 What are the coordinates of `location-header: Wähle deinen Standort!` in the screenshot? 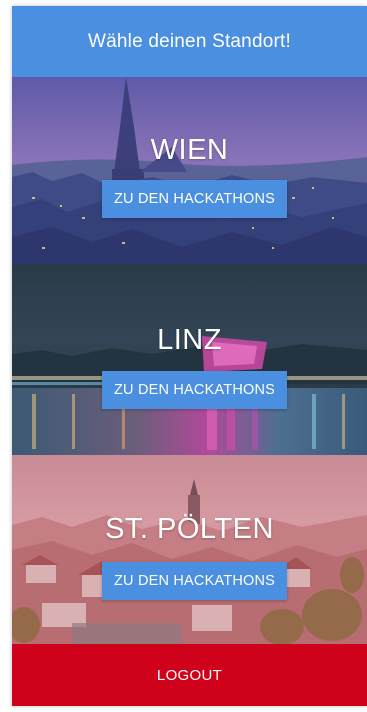 It's located at (189, 41).